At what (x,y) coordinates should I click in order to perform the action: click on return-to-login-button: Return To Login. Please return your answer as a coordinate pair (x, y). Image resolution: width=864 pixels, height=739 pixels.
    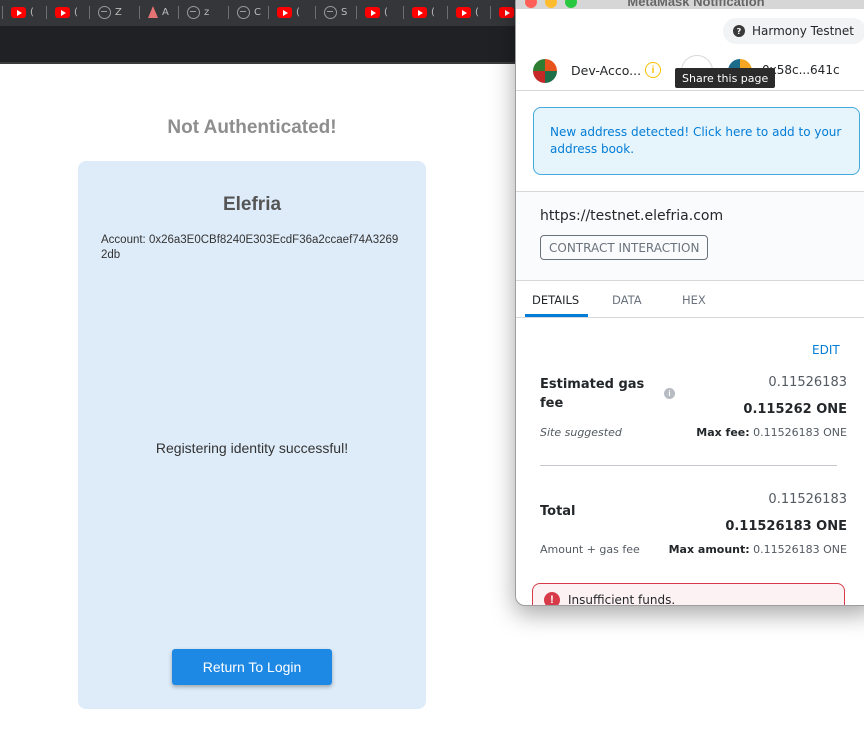
    Looking at the image, I should click on (252, 667).